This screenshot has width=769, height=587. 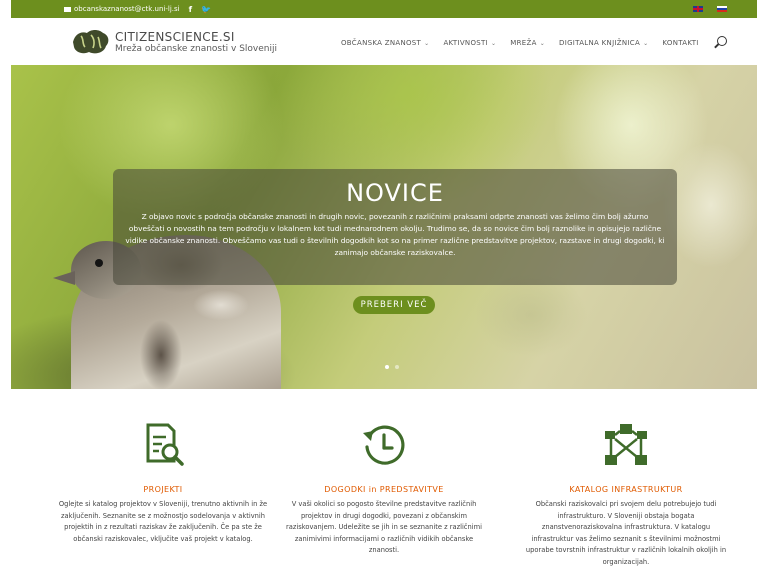 I want to click on nav-item-label: KONTAKTI, so click(x=680, y=43).